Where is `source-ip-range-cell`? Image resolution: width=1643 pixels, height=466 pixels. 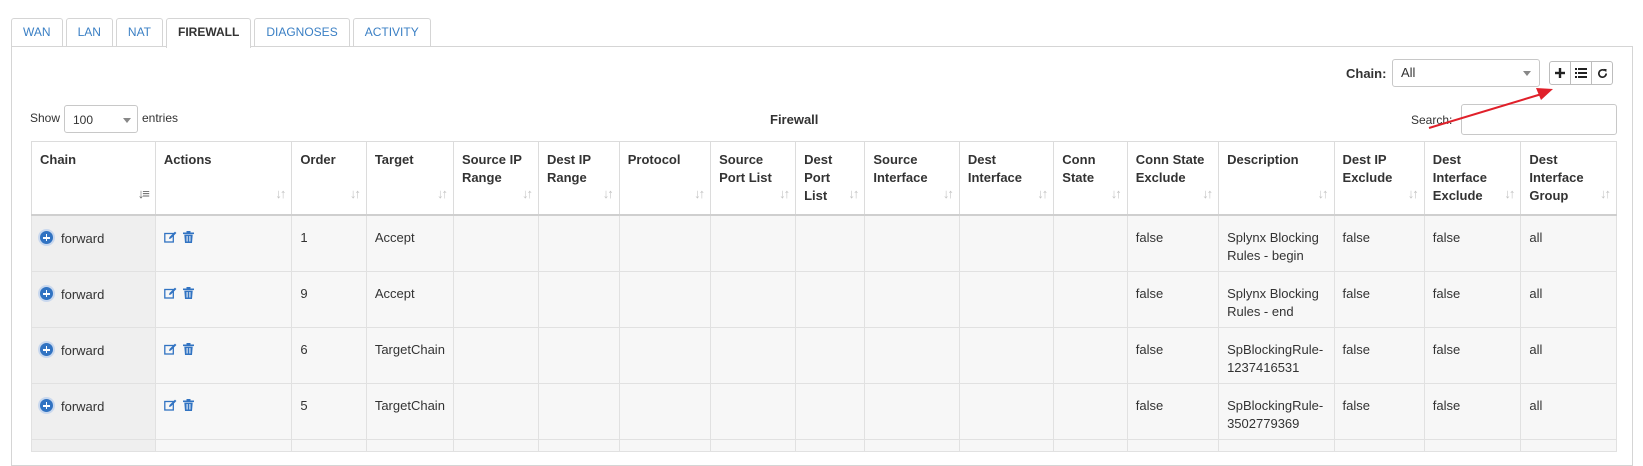
source-ip-range-cell is located at coordinates (495, 355).